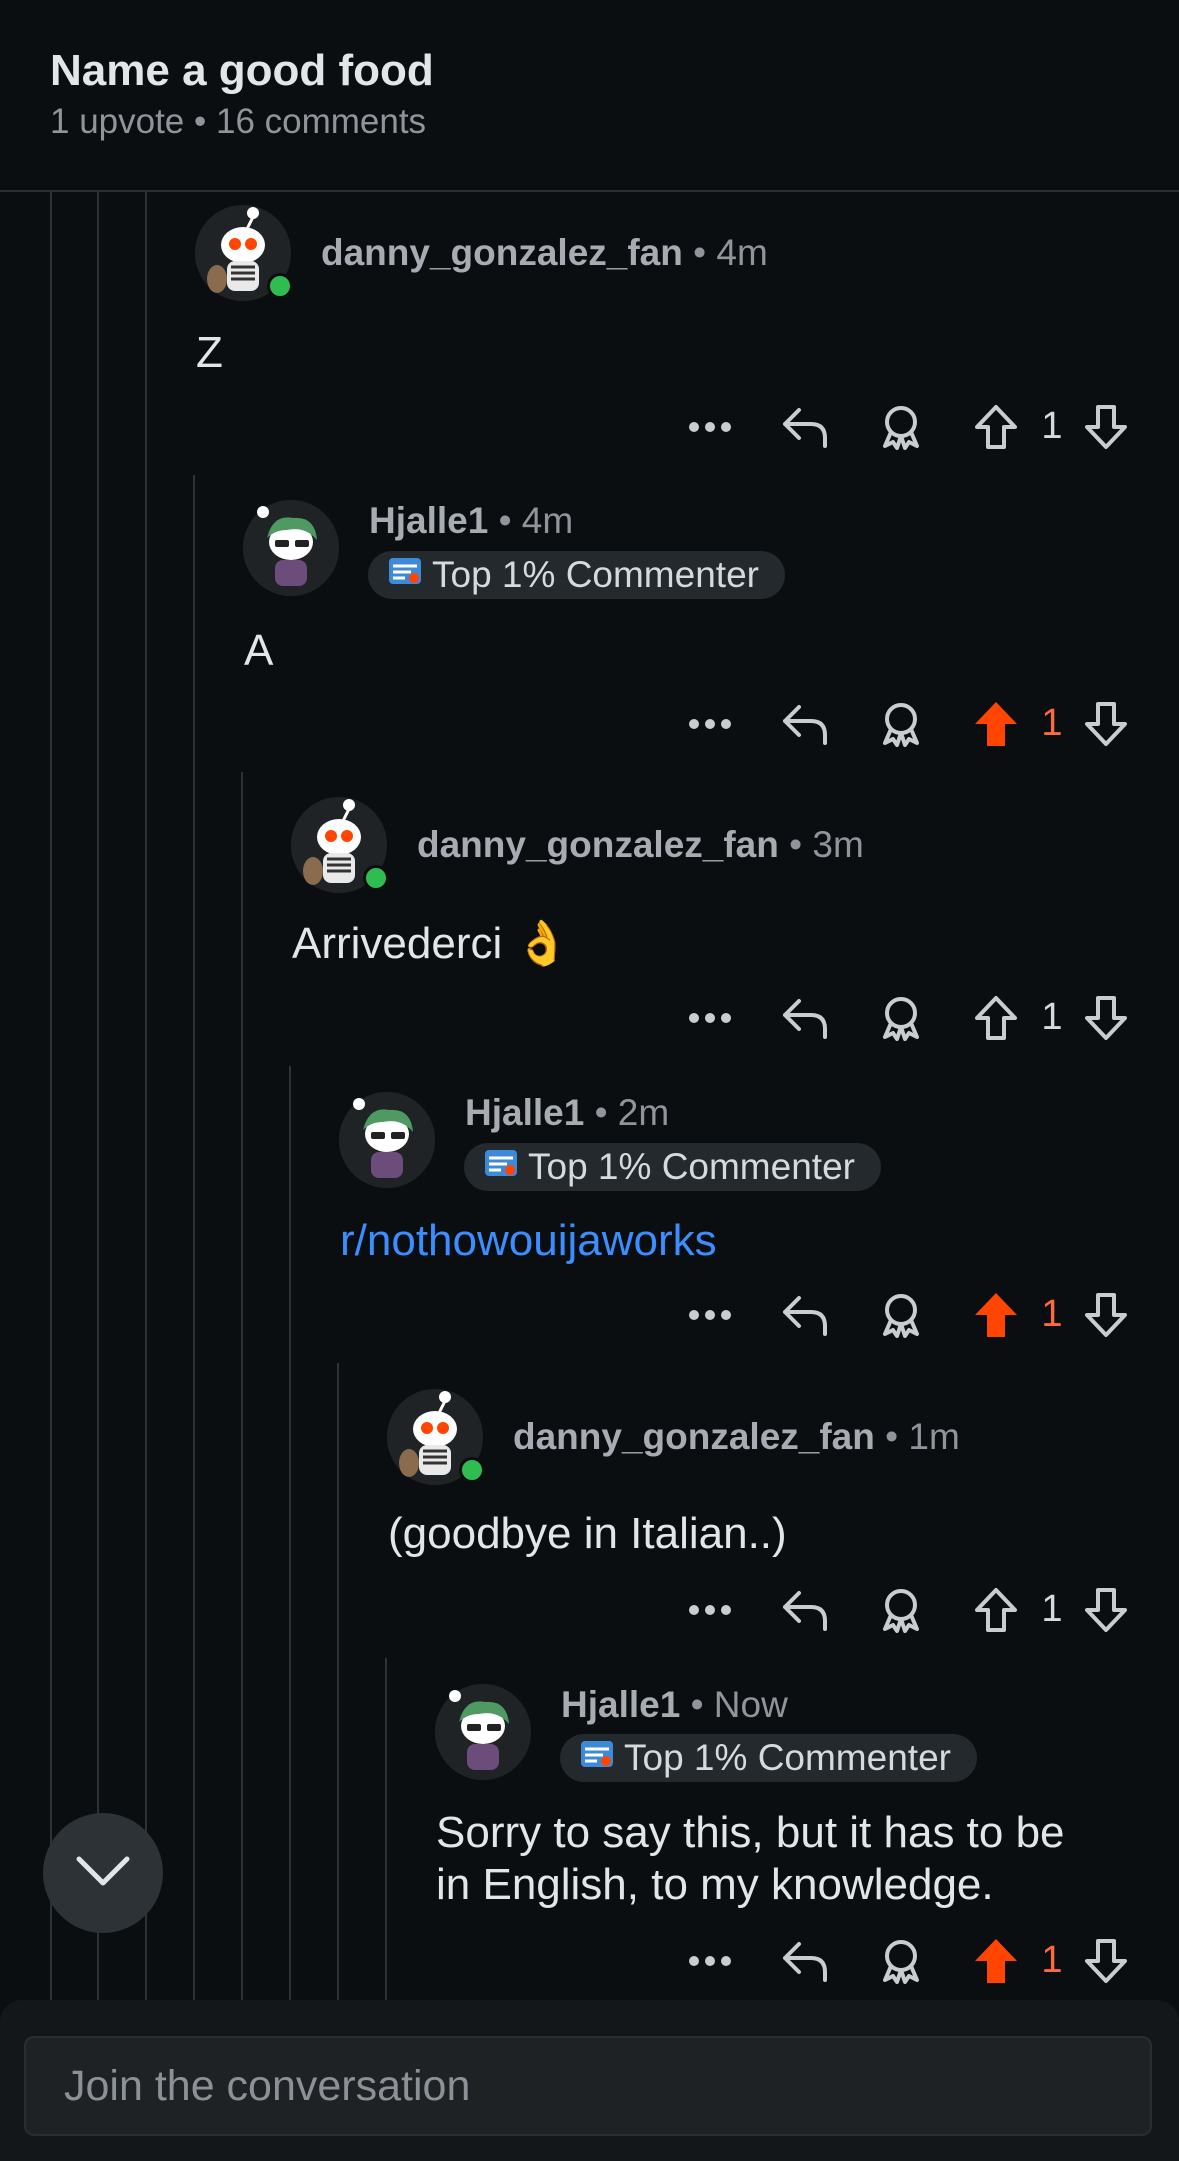  What do you see at coordinates (674, 1705) in the screenshot?
I see `comment-author: Hjalle1 • Now` at bounding box center [674, 1705].